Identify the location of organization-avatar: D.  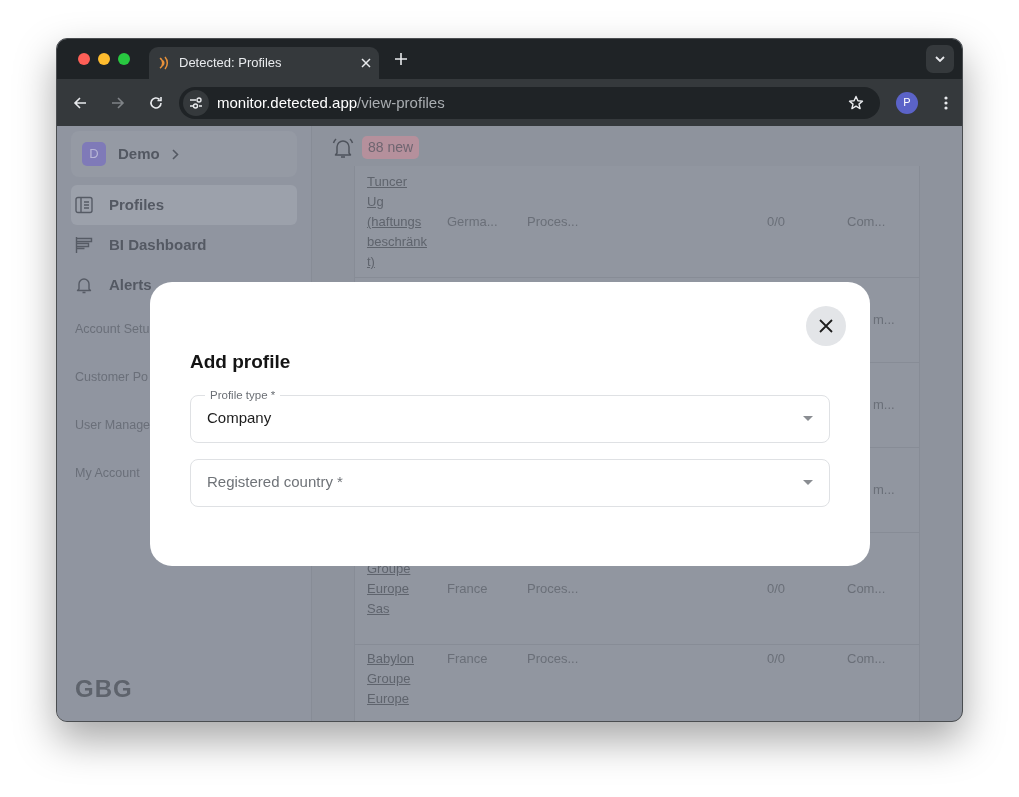
(94, 154).